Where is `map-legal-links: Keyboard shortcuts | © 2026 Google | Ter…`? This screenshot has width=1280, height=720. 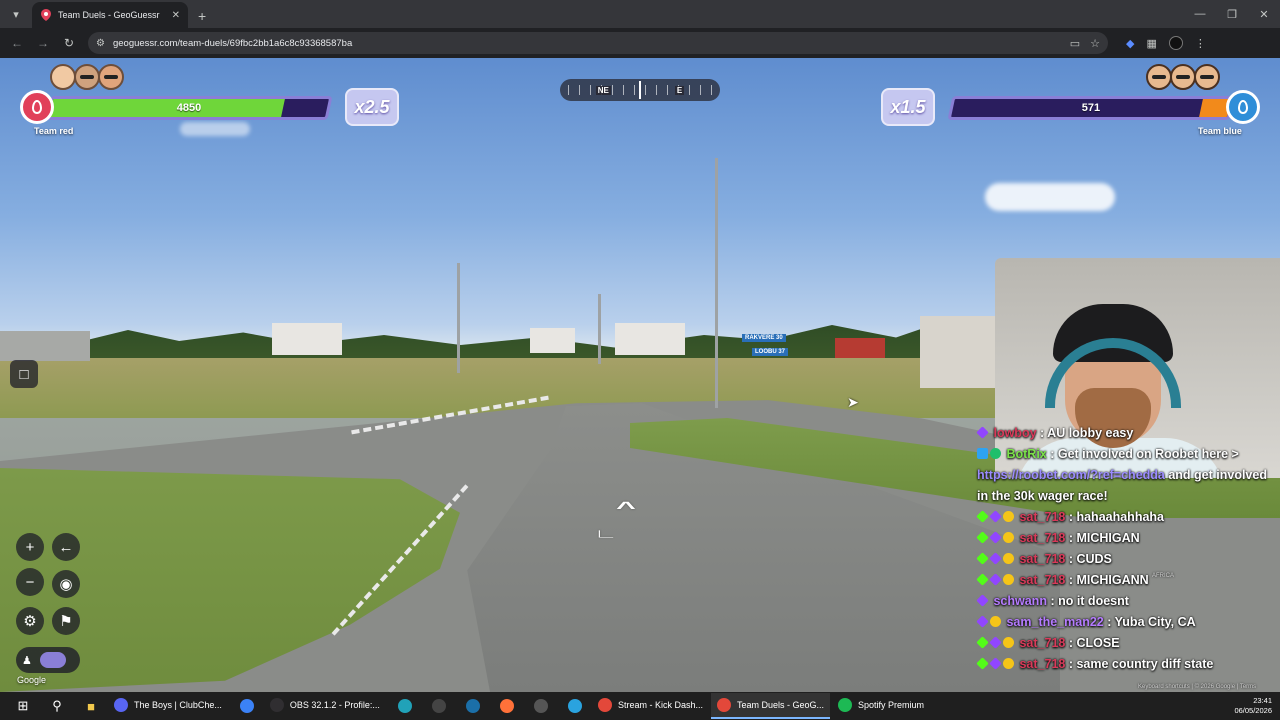
map-legal-links: Keyboard shortcuts | © 2026 Google | Ter… is located at coordinates (1197, 687).